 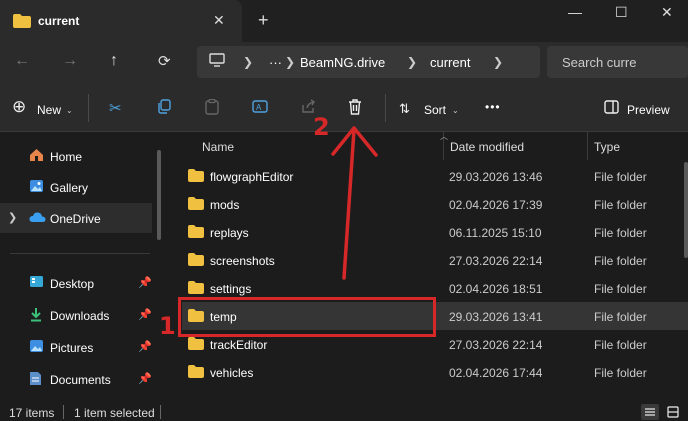 I want to click on file-row-screenshots: screenshots 27.03.2026 22:14 File folder, so click(x=435, y=260).